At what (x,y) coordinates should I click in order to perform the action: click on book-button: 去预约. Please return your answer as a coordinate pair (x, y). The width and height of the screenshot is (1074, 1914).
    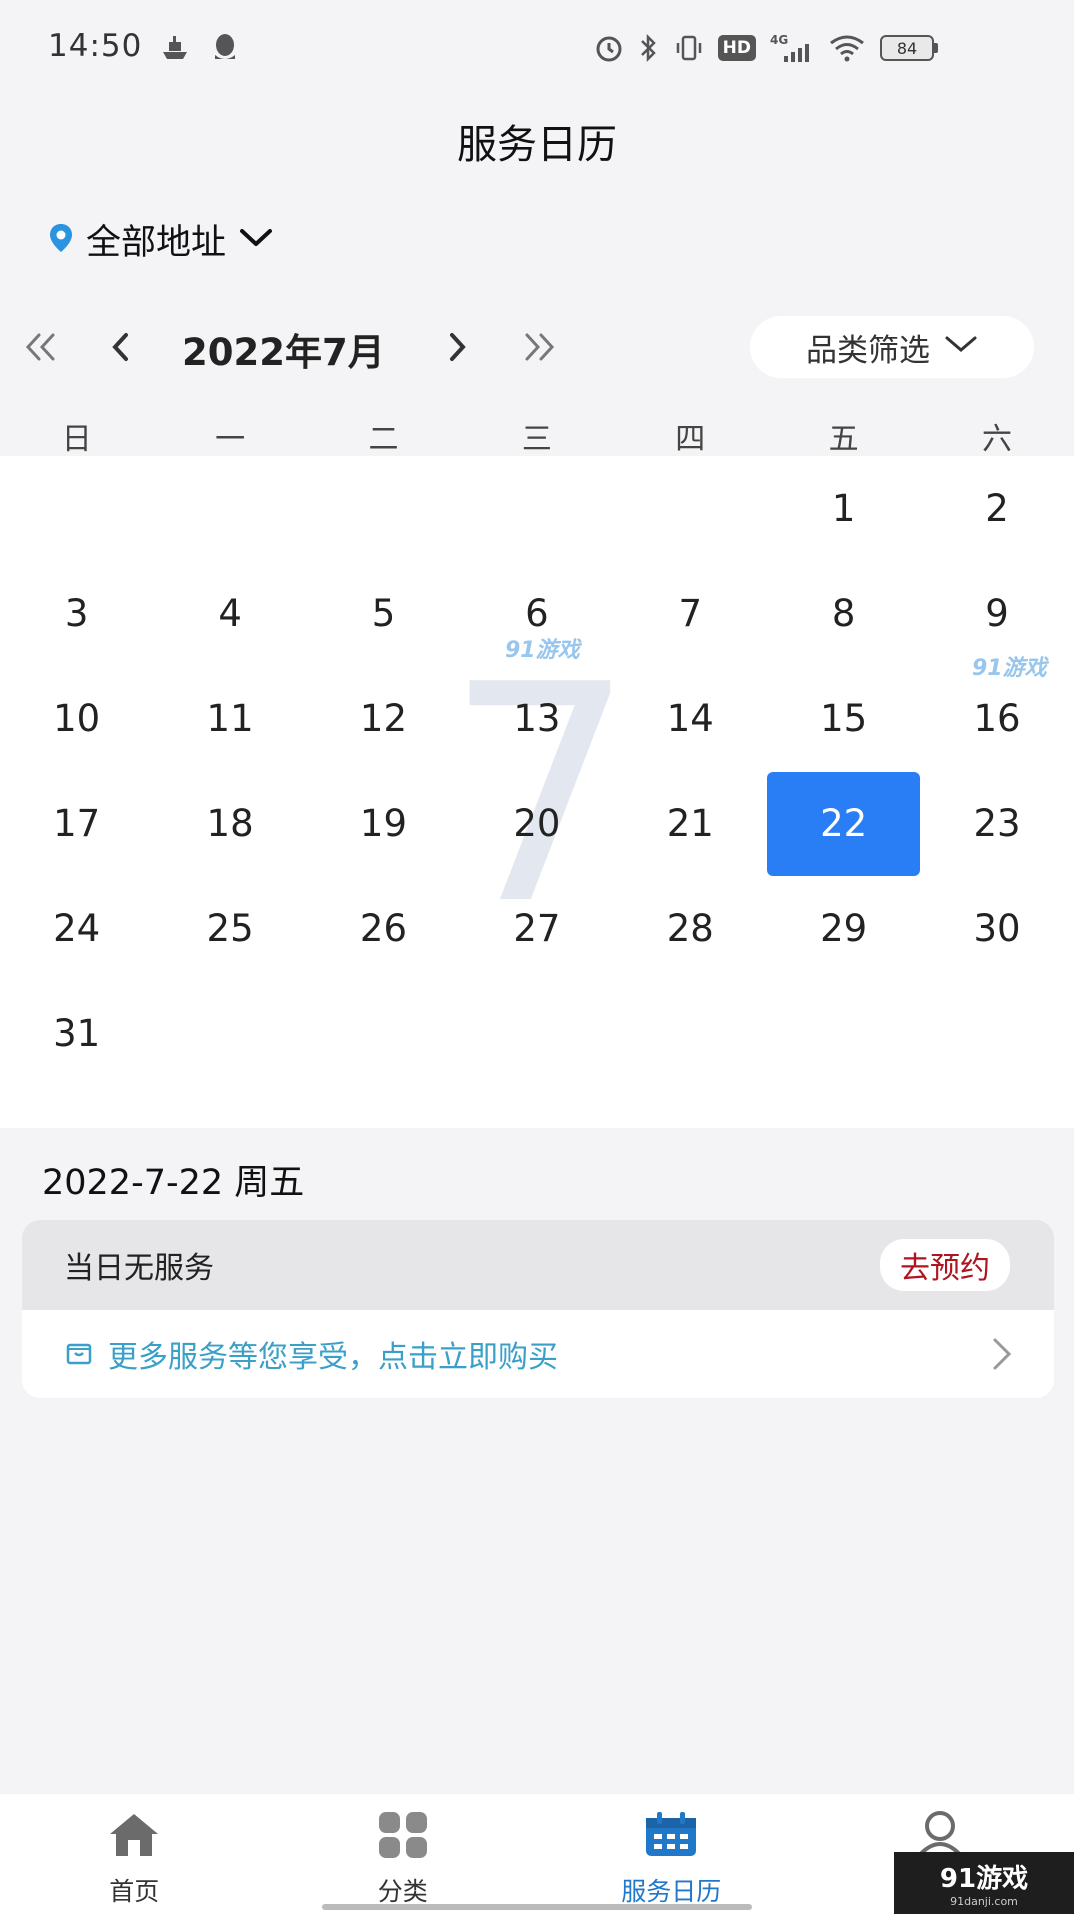
    Looking at the image, I should click on (945, 1265).